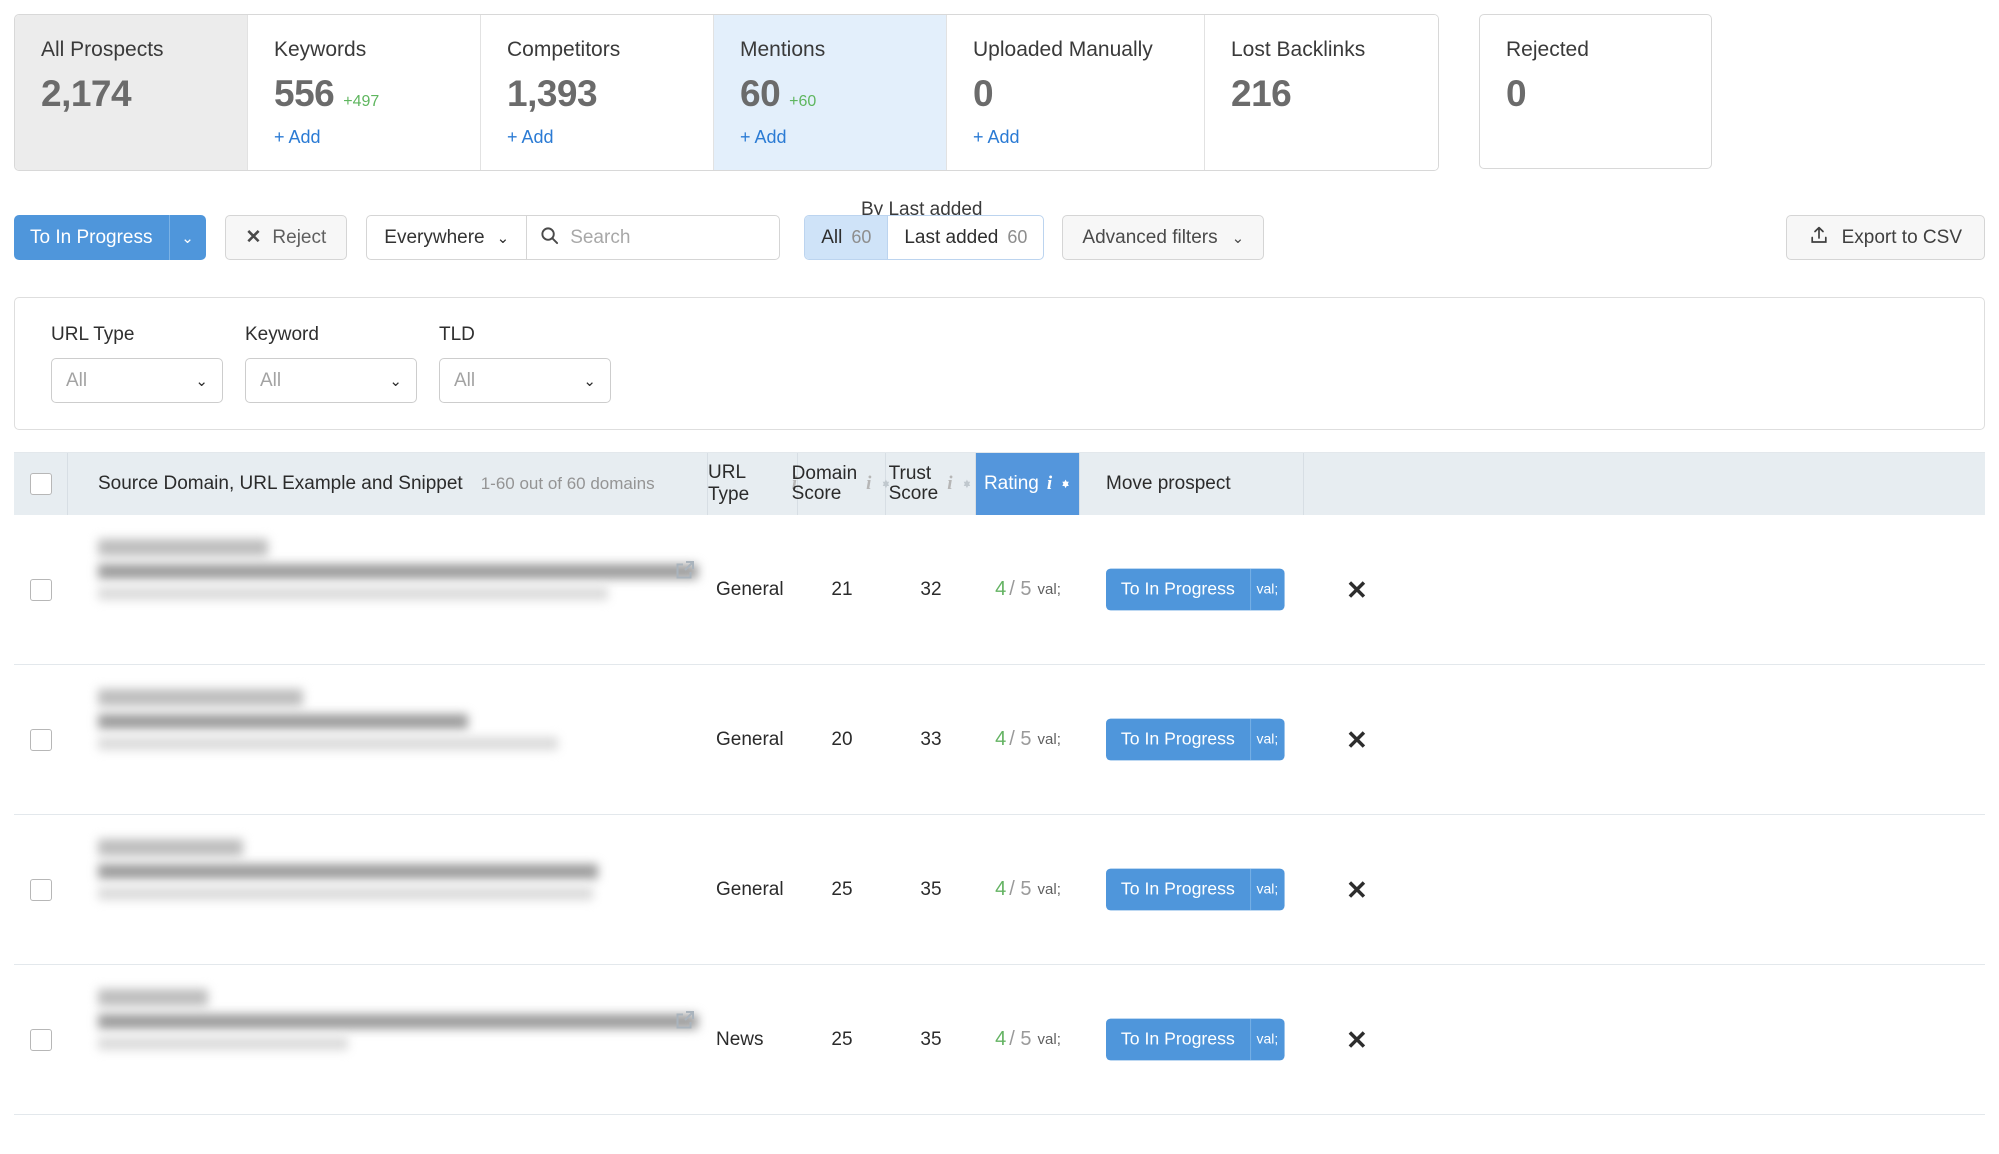  Describe the element at coordinates (750, 739) in the screenshot. I see `row-url-type: General` at that location.